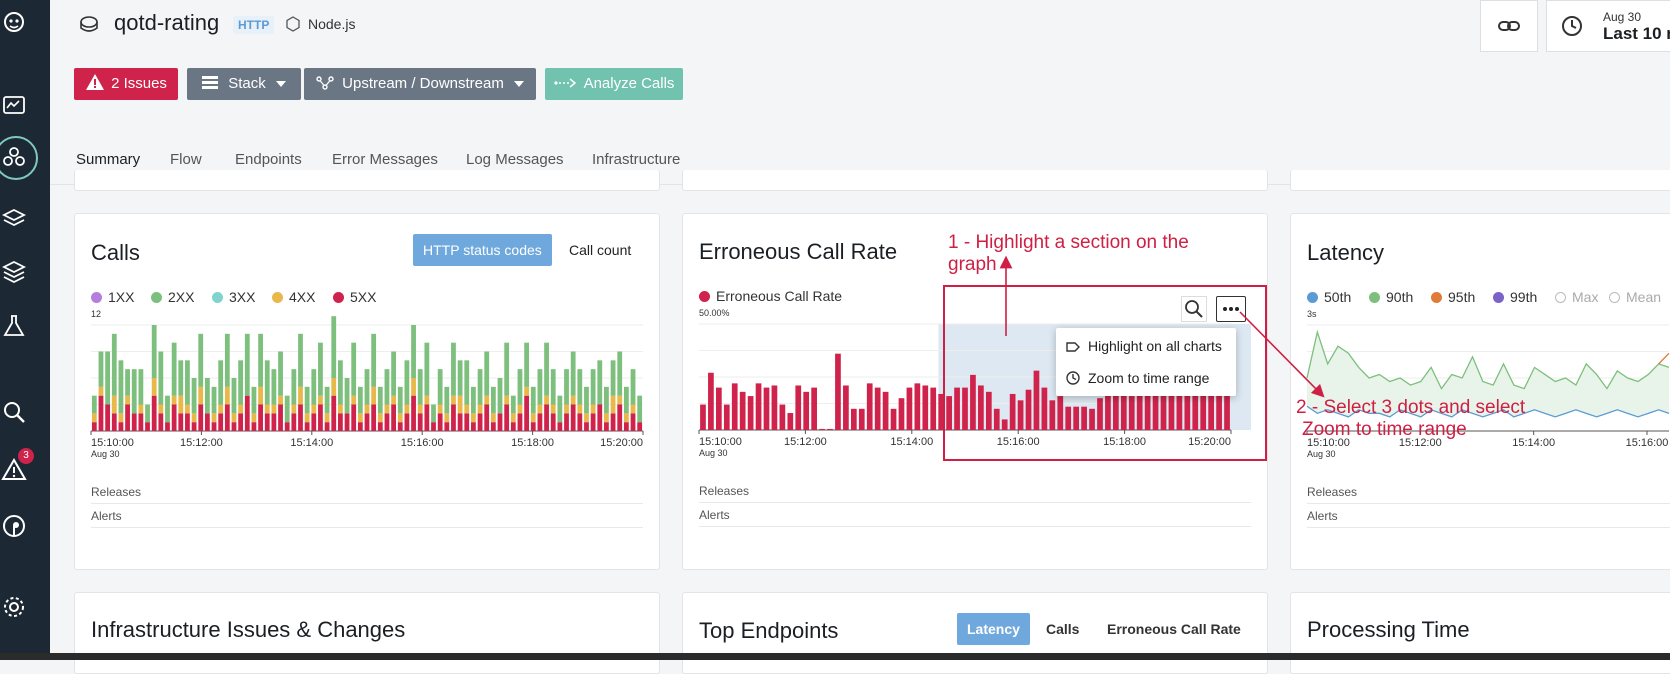 The image size is (1670, 674). Describe the element at coordinates (14, 272) in the screenshot. I see `infrastructure-icon` at that location.